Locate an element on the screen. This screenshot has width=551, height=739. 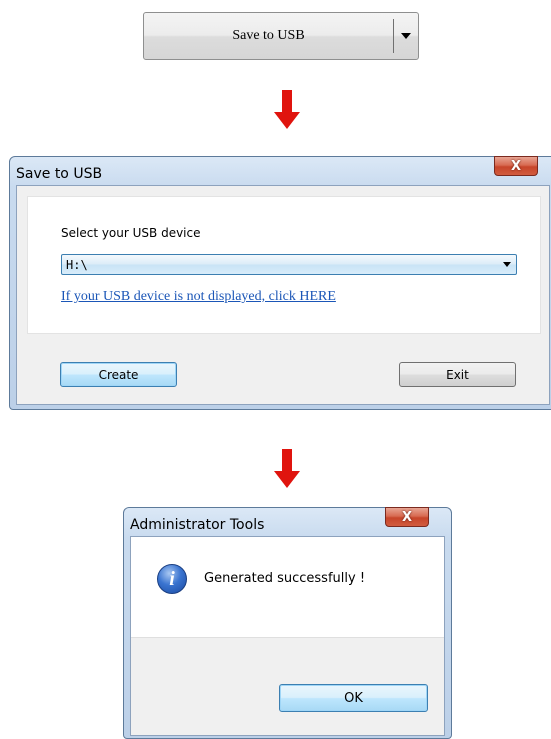
save-to-usb-split-button: Save to USB is located at coordinates (281, 36).